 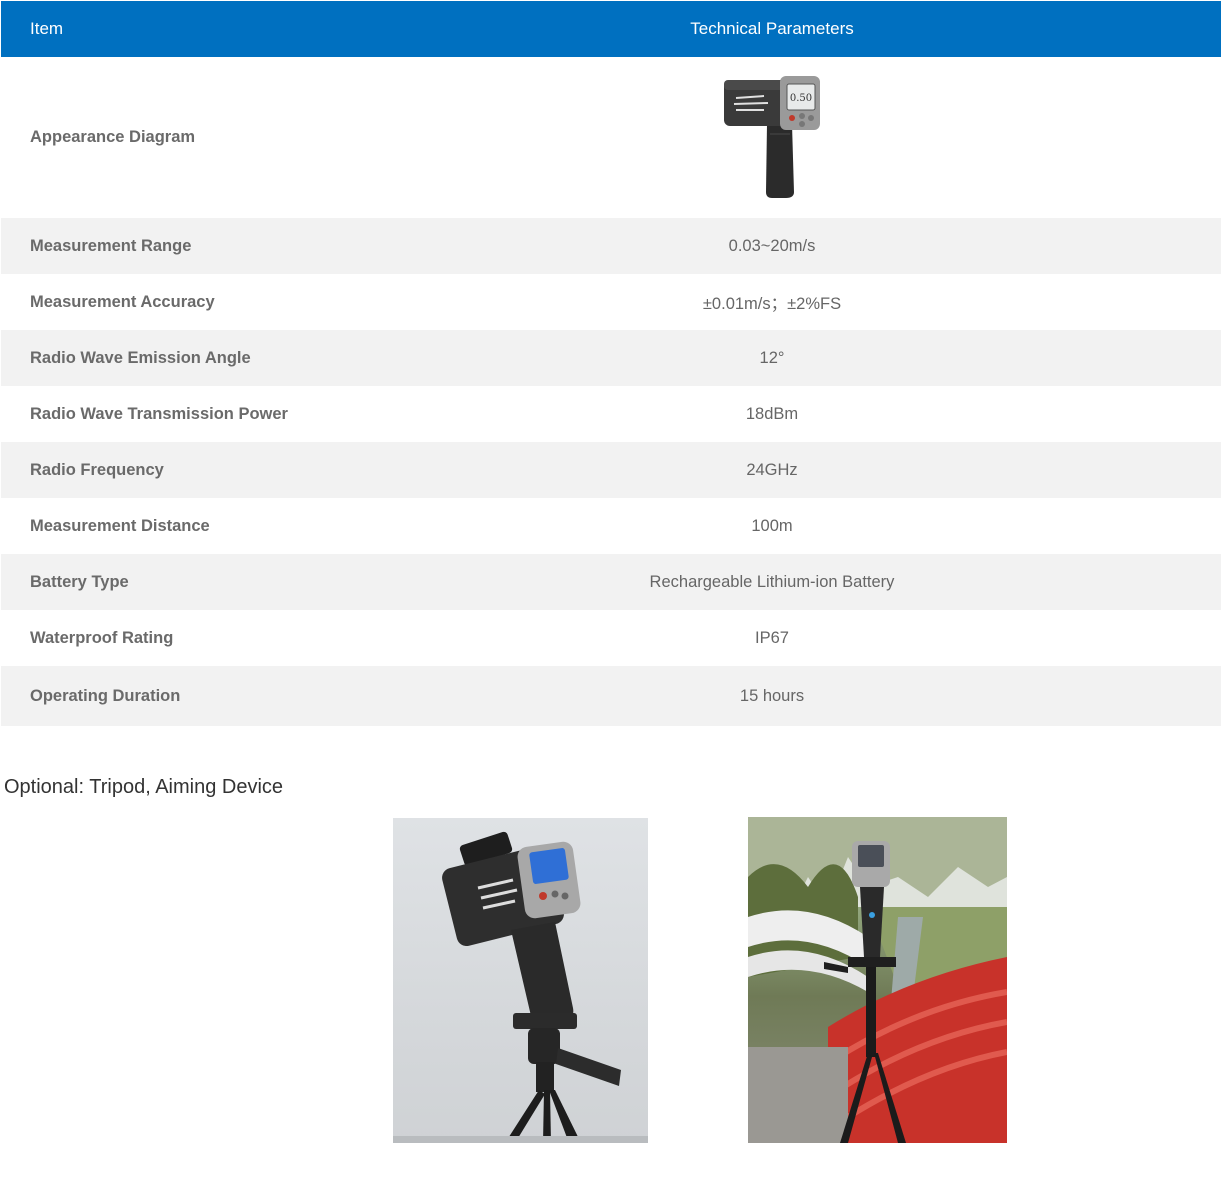 I want to click on row-value: IP67, so click(x=772, y=637).